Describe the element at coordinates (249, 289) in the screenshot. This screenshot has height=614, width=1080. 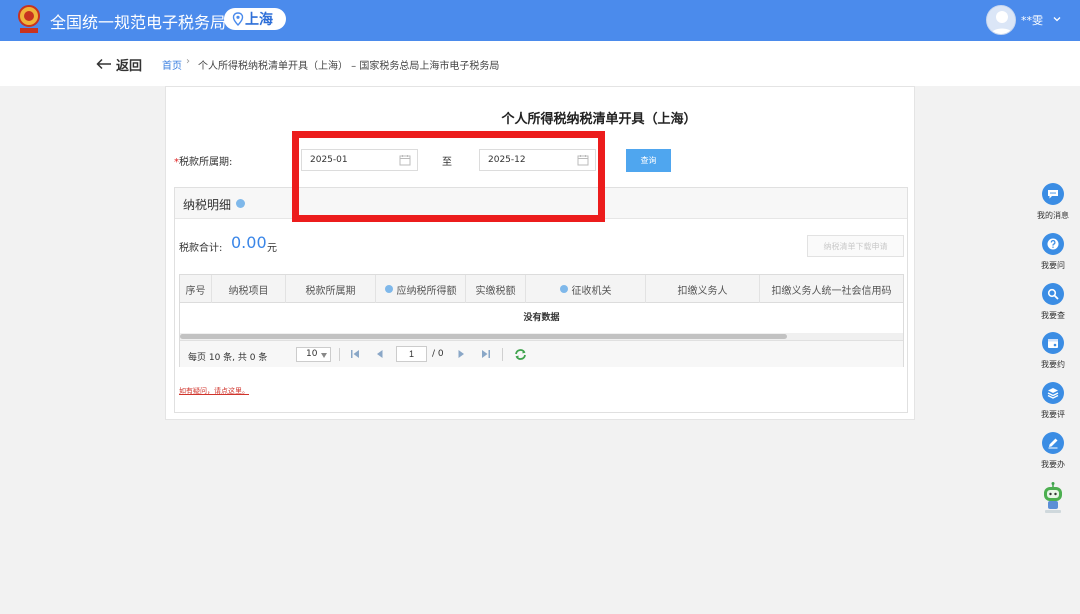
I see `column-header: 纳税项目` at that location.